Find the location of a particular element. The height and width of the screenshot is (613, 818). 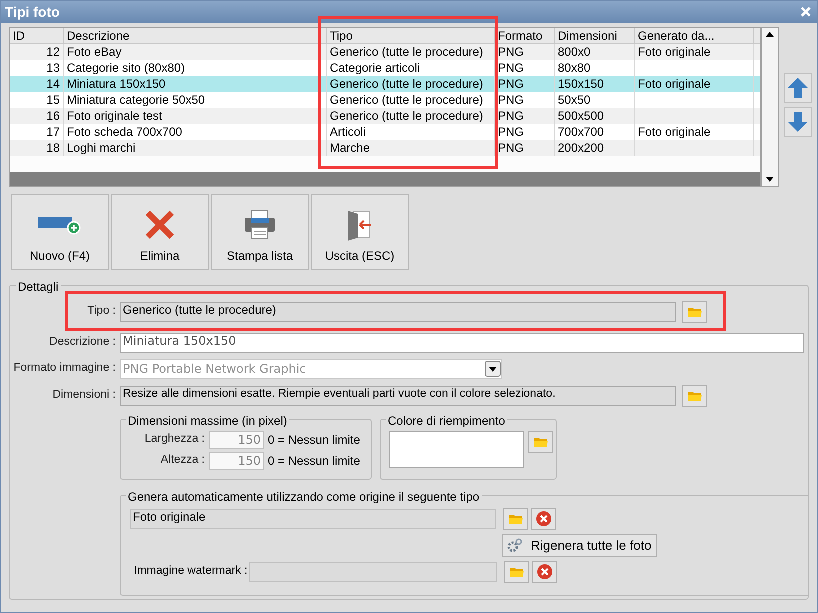

close-button is located at coordinates (806, 12).